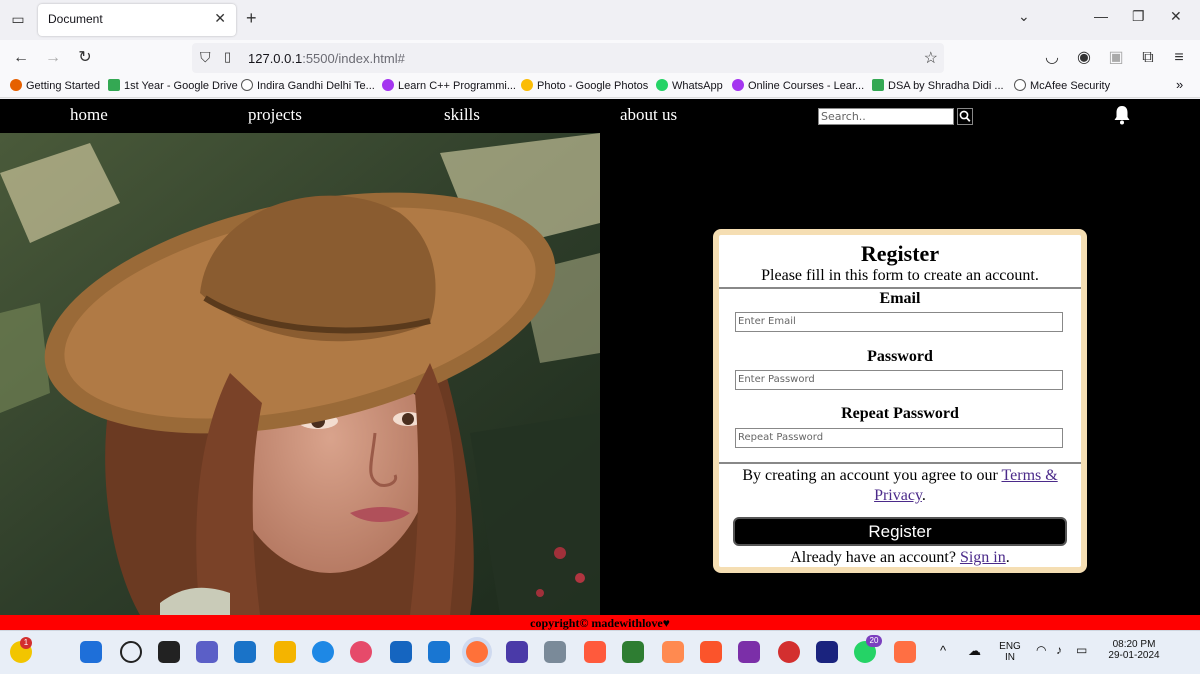  What do you see at coordinates (789, 652) in the screenshot?
I see `tuf-icon` at bounding box center [789, 652].